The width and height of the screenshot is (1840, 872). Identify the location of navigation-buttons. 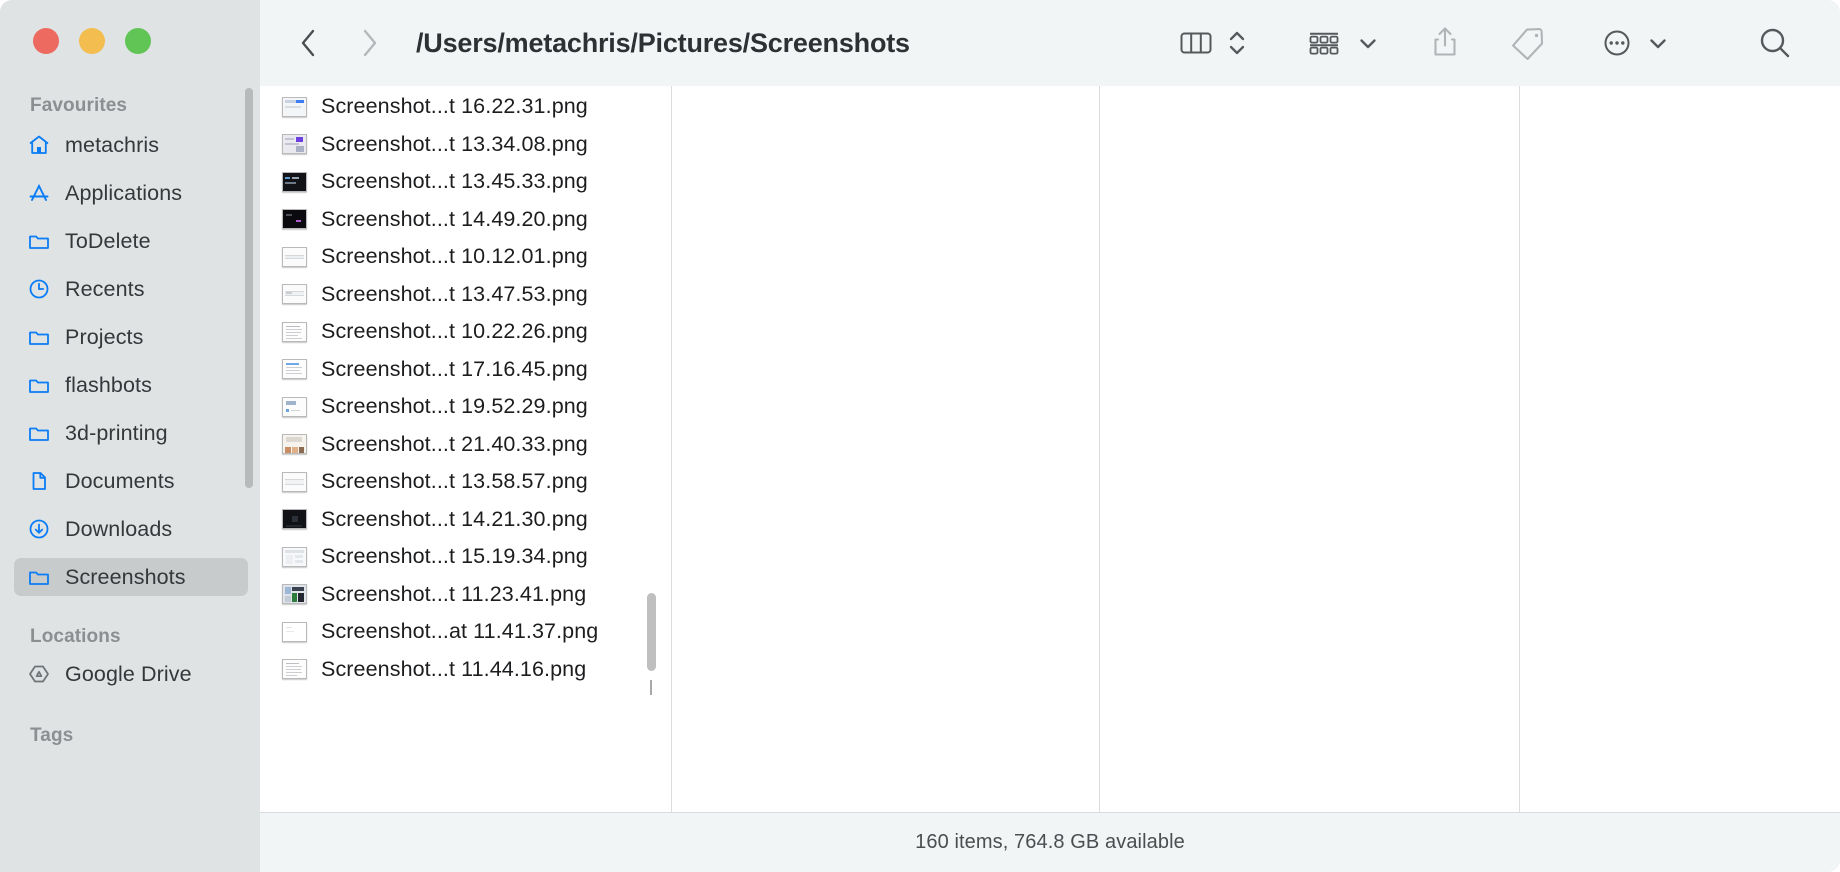
(339, 43).